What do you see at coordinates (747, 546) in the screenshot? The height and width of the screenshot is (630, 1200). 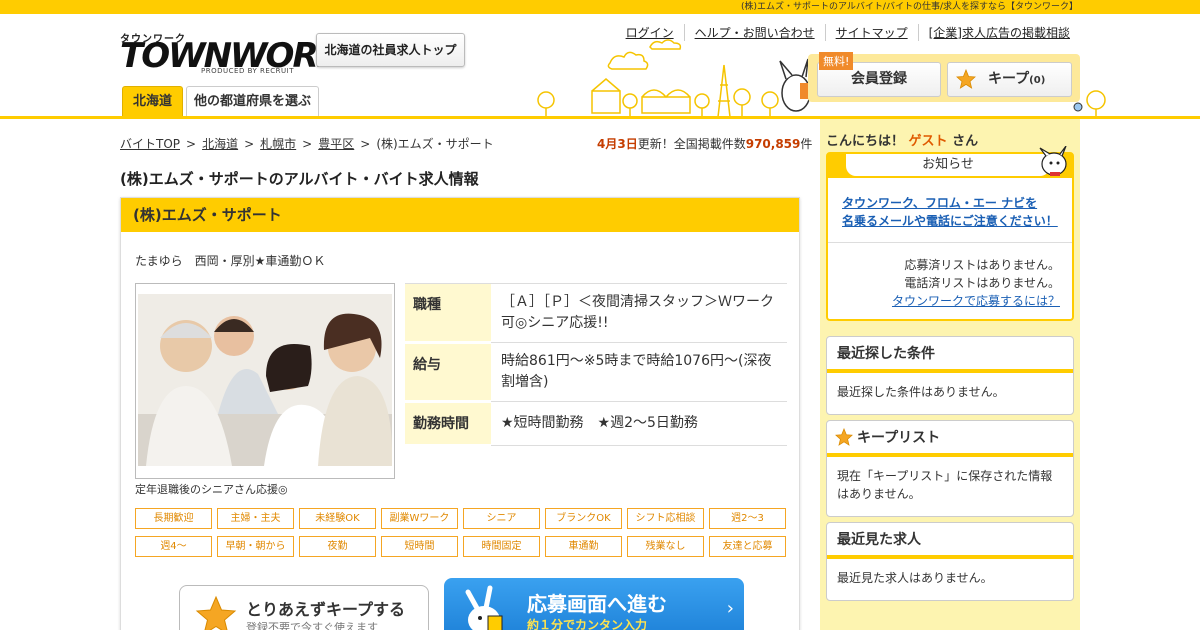 I see `tag: 友達と応募` at bounding box center [747, 546].